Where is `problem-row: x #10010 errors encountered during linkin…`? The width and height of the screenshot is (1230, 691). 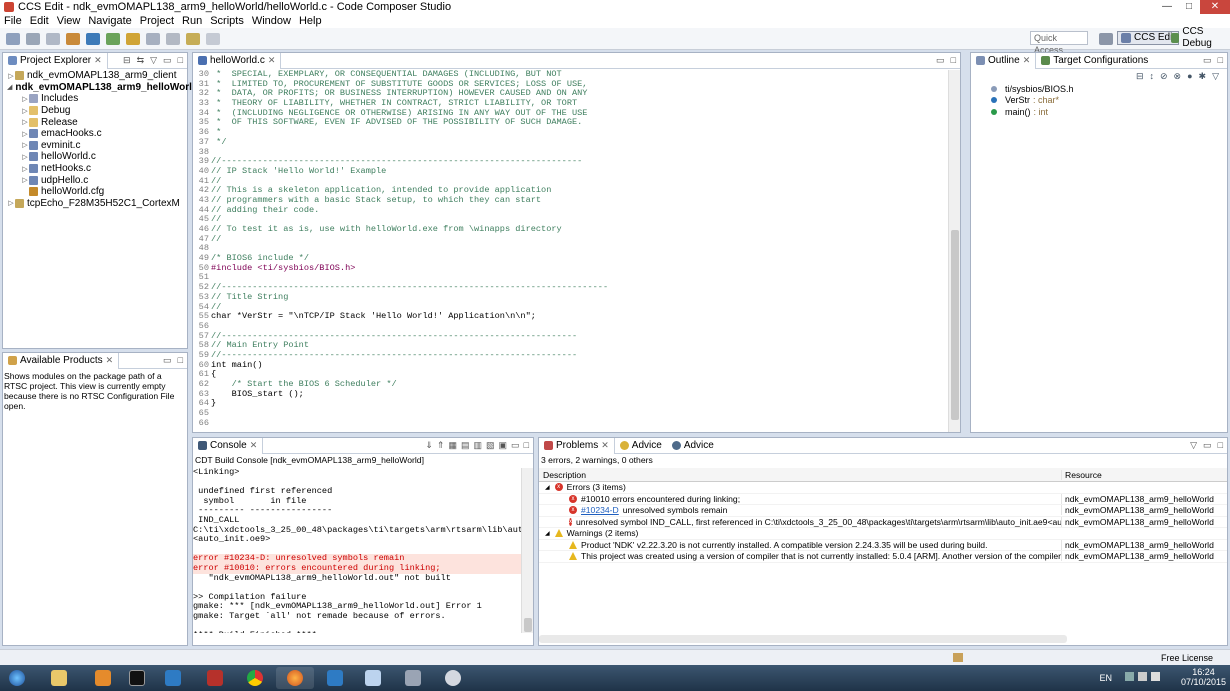
problem-row: x #10010 errors encountered during linkin… is located at coordinates (883, 499).